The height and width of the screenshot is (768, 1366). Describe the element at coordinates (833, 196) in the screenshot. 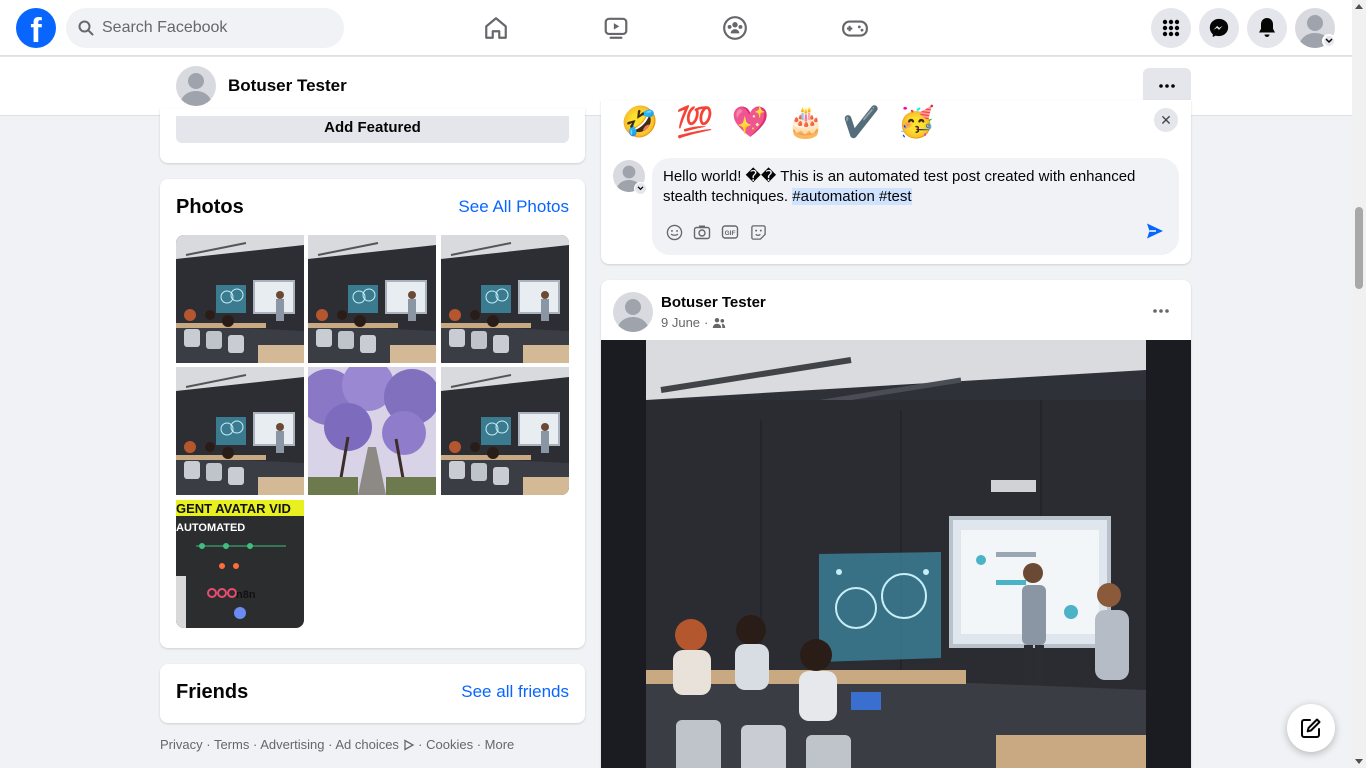

I see `hashtag-automation: #automation` at that location.